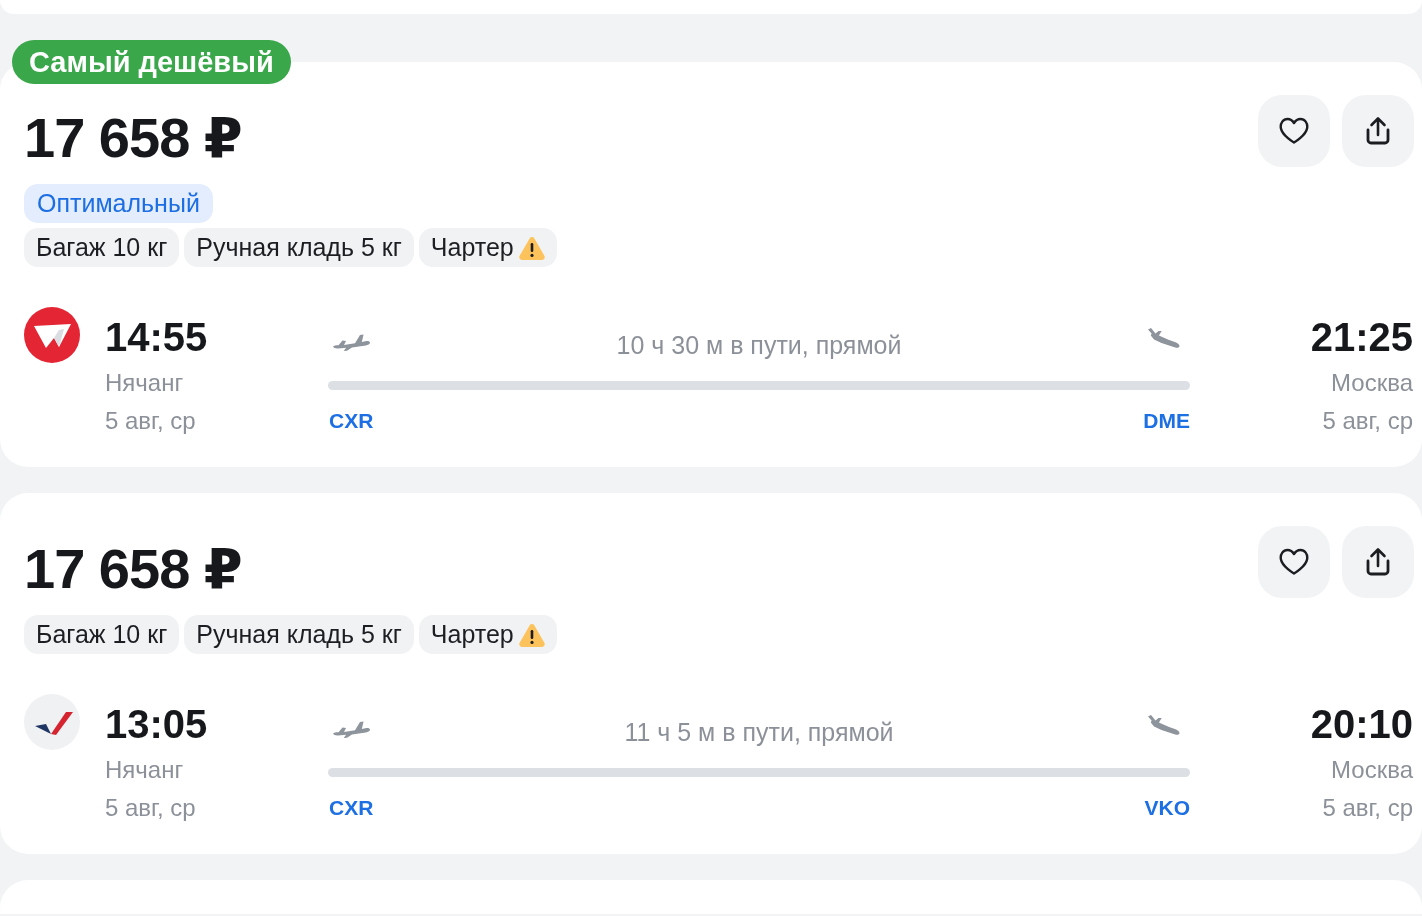 The width and height of the screenshot is (1422, 916). I want to click on offer-tag: Оптимальный, so click(118, 203).